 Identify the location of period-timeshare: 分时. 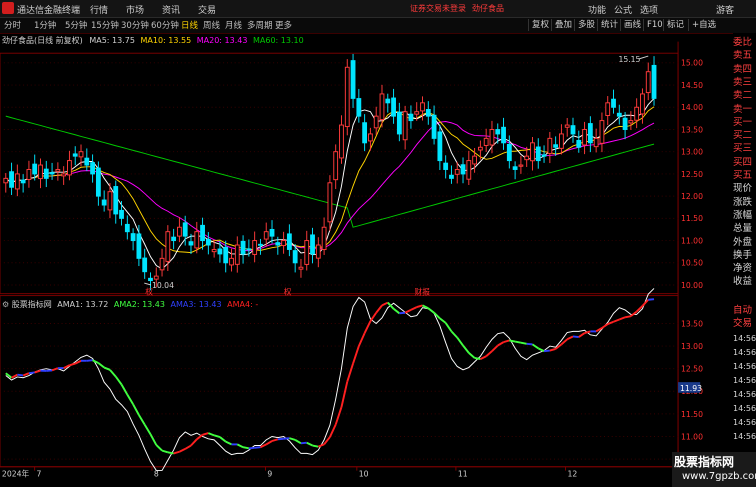
(12, 25).